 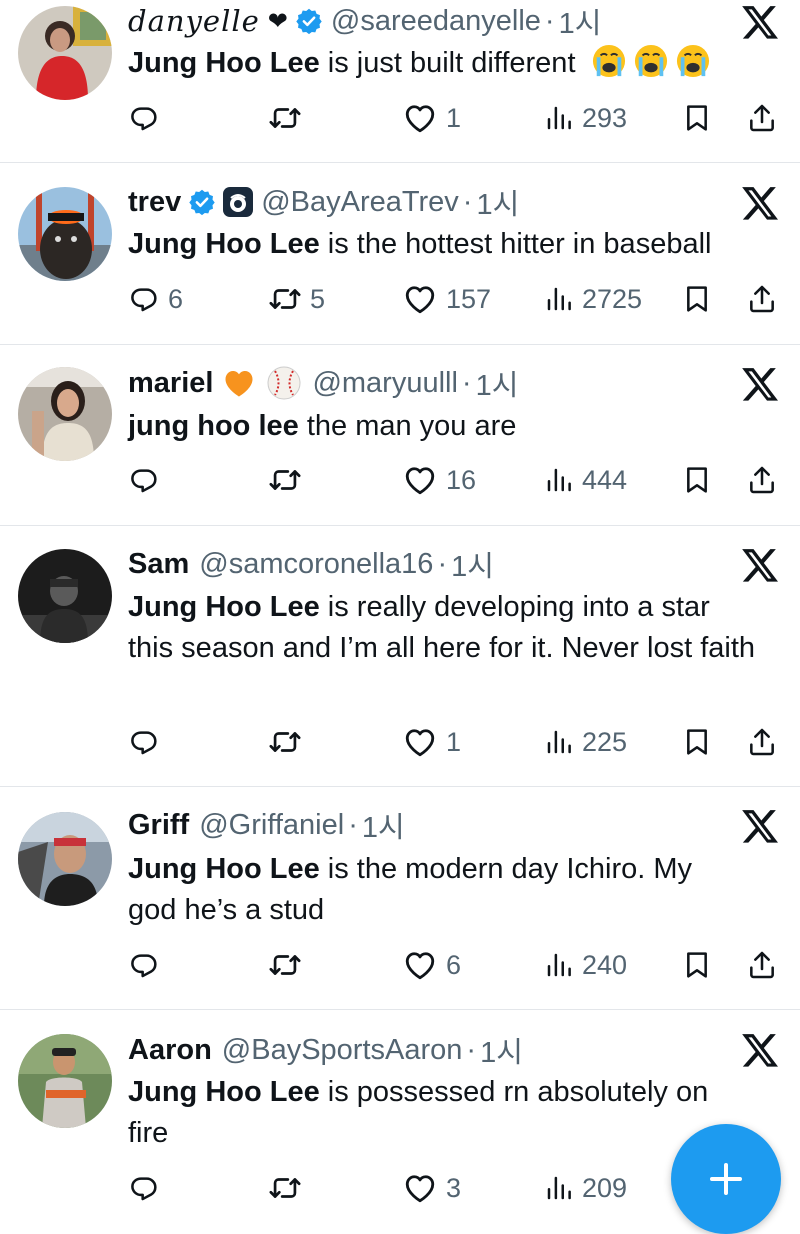 What do you see at coordinates (224, 1092) in the screenshot?
I see `highlighted-name: Jung Hoo Lee` at bounding box center [224, 1092].